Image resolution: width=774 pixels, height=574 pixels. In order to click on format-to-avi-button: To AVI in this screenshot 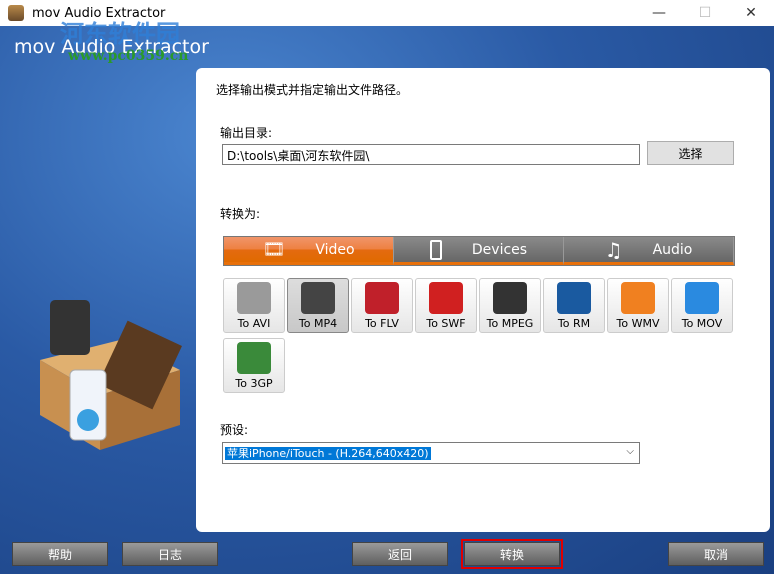, I will do `click(254, 305)`.